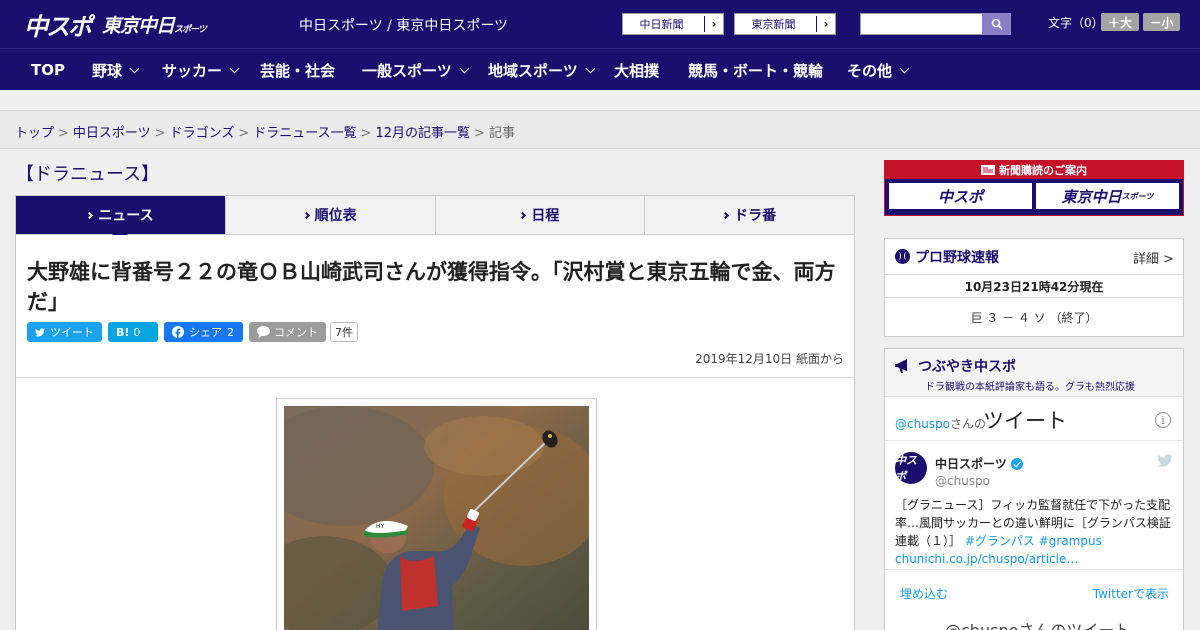  I want to click on nav-item-keiba: 競馬・ボート・競輪, so click(755, 70).